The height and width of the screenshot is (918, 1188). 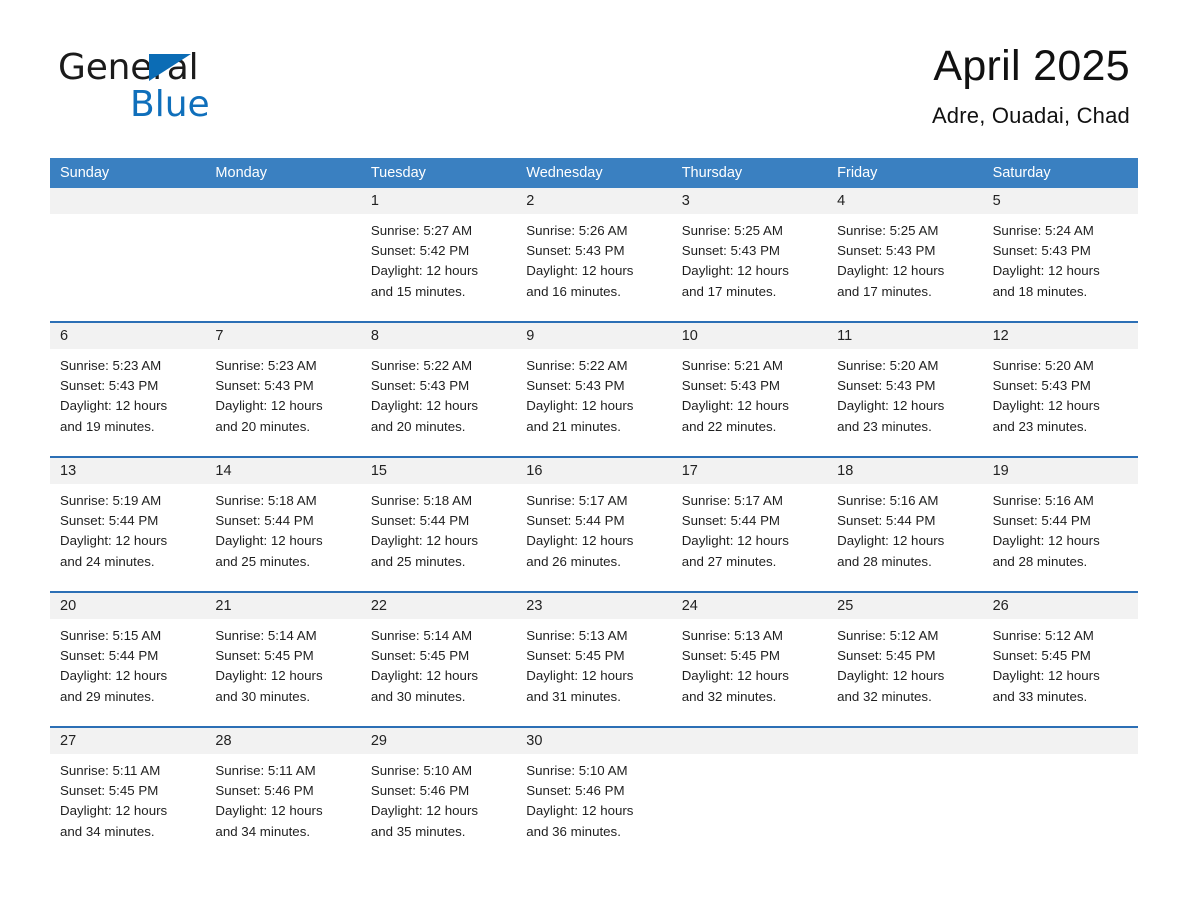 I want to click on day-number-strip: 10, so click(x=749, y=336).